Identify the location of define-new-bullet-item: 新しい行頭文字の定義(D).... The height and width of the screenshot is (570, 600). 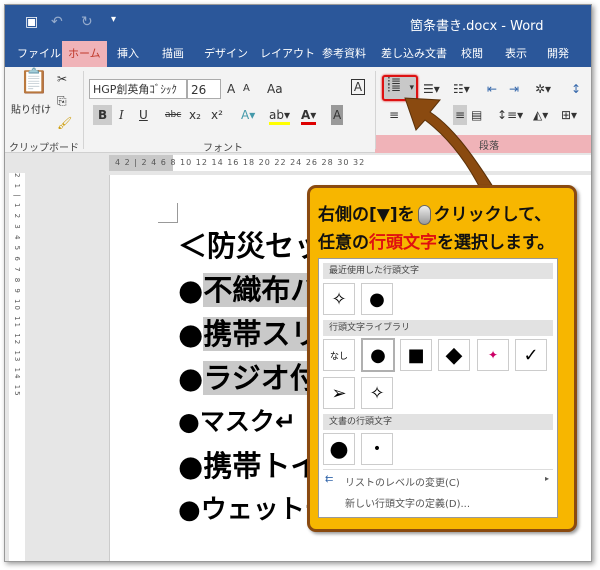
(407, 502).